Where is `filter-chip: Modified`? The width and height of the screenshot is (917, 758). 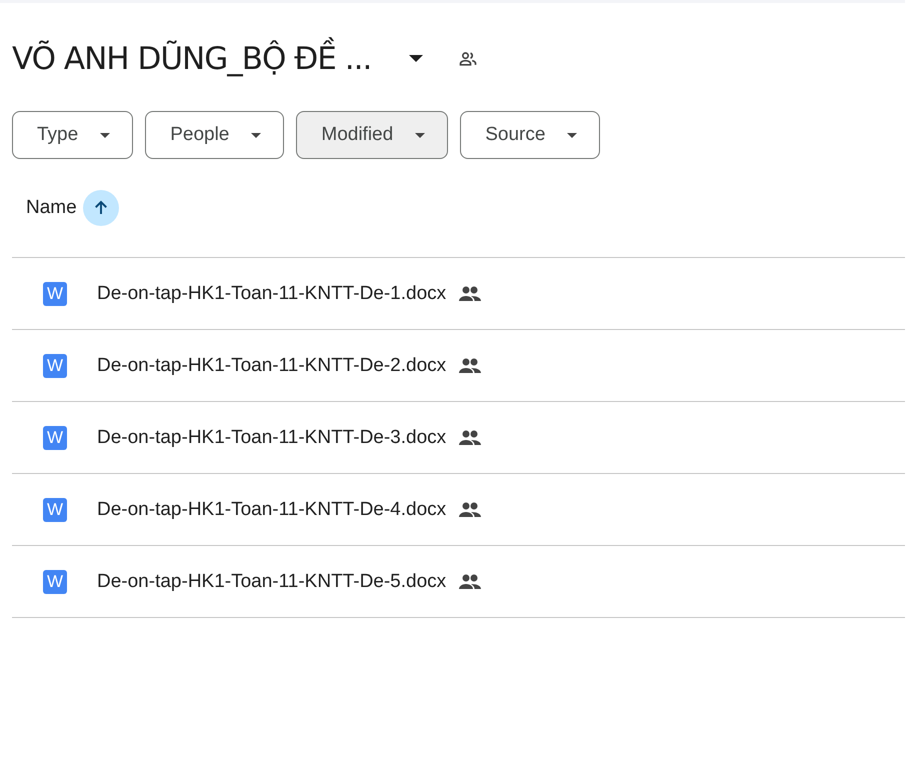
filter-chip: Modified is located at coordinates (372, 135).